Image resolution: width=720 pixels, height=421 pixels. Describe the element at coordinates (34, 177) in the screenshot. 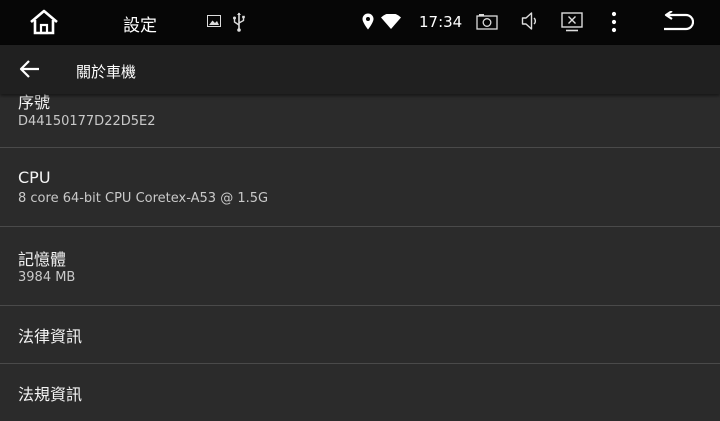

I see `list-item-title: CPU` at that location.